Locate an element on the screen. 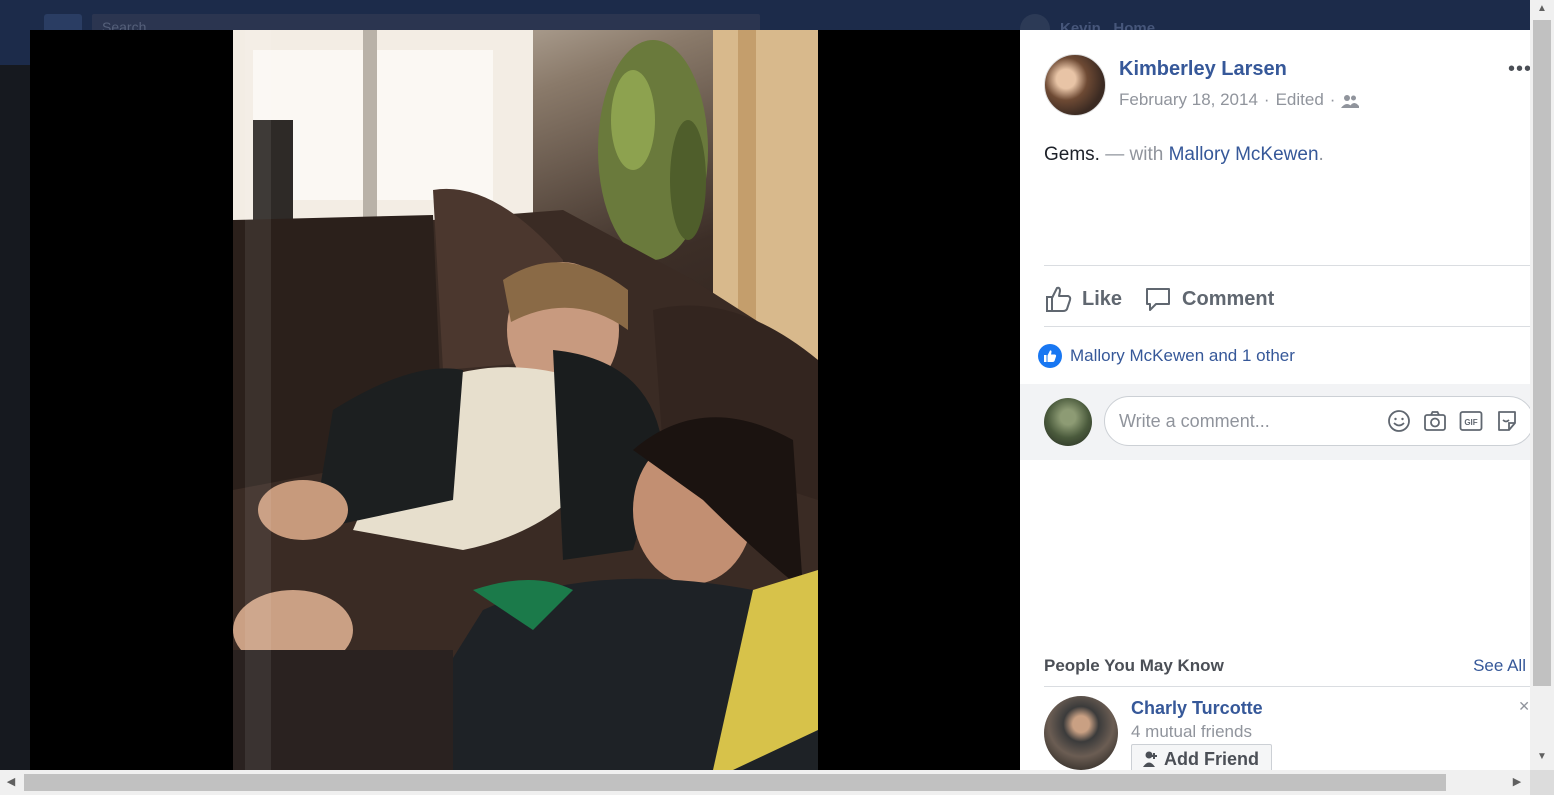  dismiss-suggestion-icon: ✕ is located at coordinates (1524, 706).